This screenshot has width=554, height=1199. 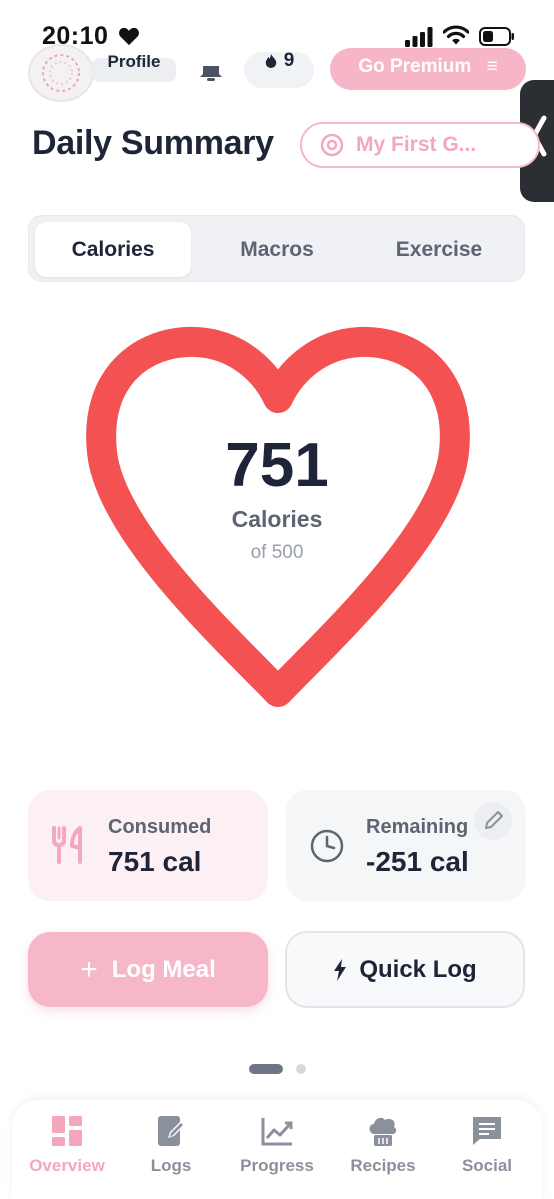 What do you see at coordinates (492, 66) in the screenshot?
I see `menu-icon: ≡` at bounding box center [492, 66].